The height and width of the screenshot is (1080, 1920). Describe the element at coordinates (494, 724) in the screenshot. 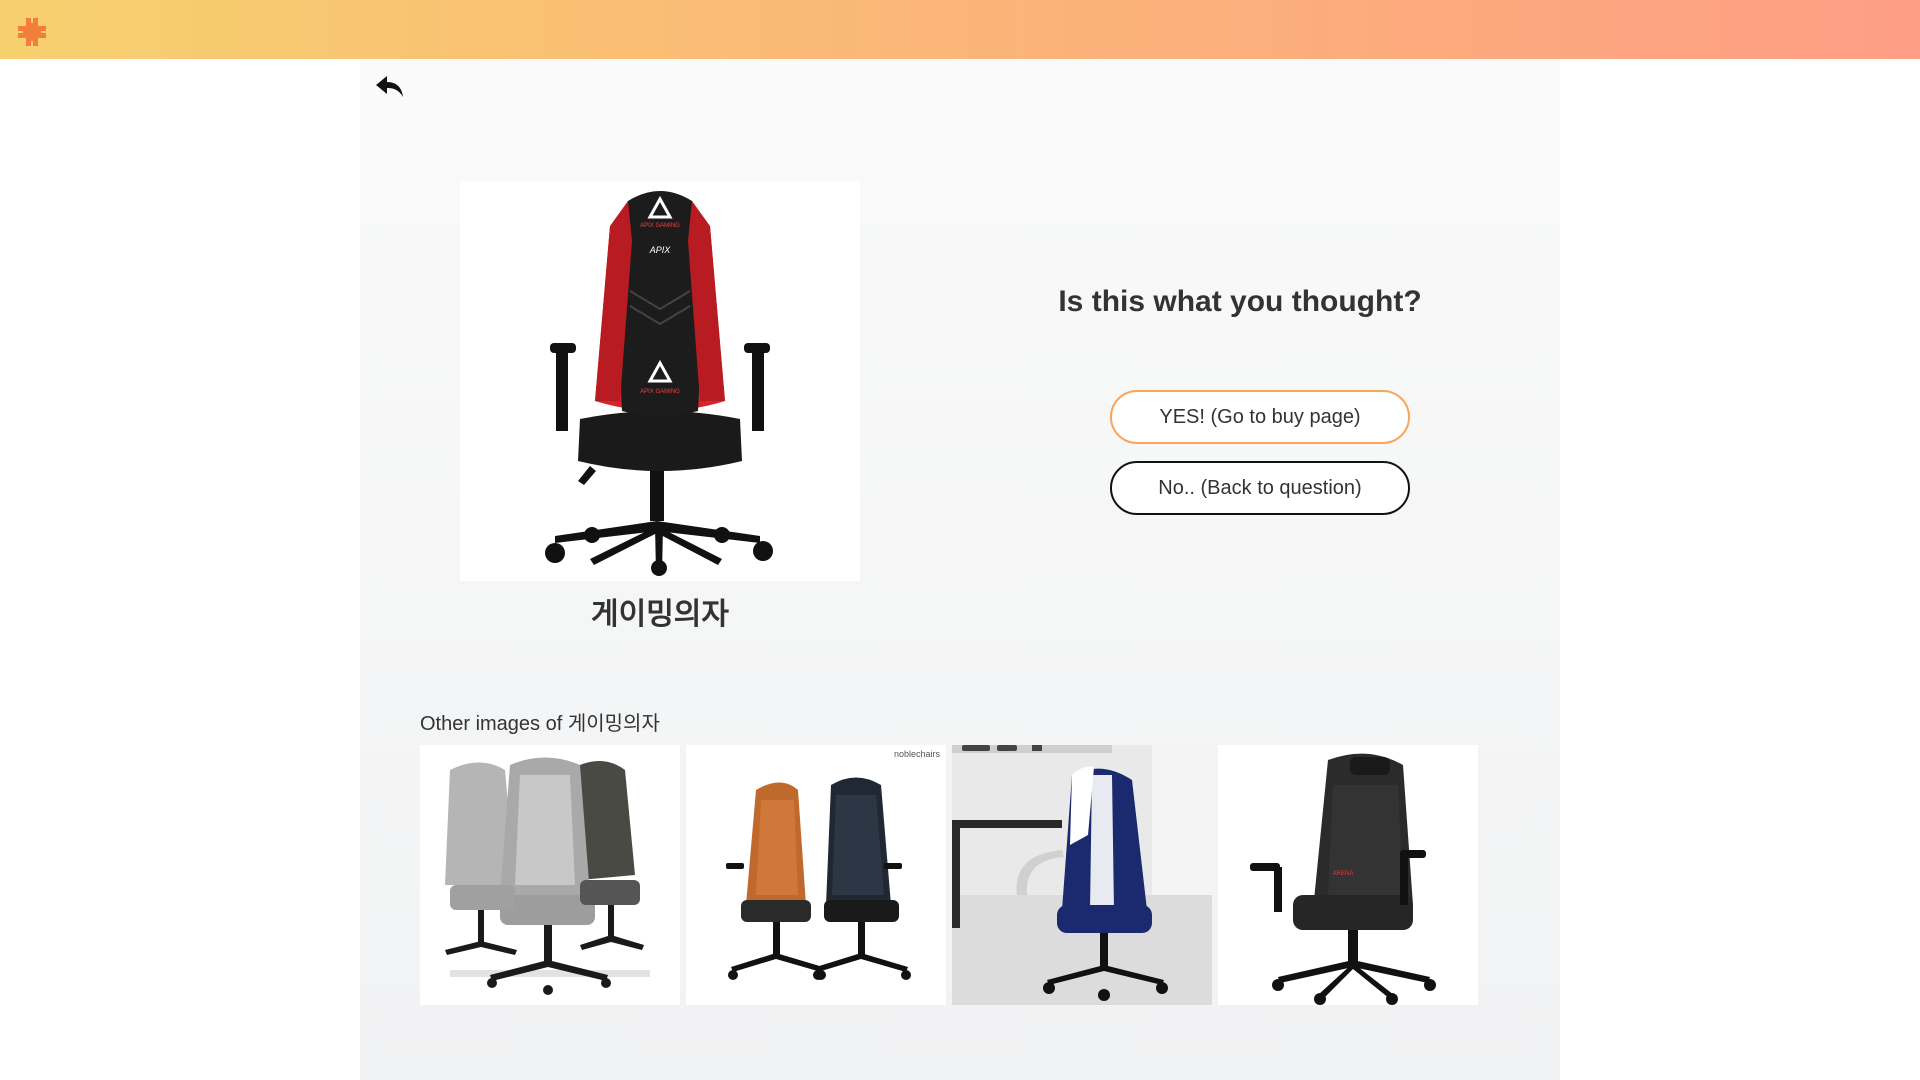

I see `other-images-prefix: Other images of` at that location.